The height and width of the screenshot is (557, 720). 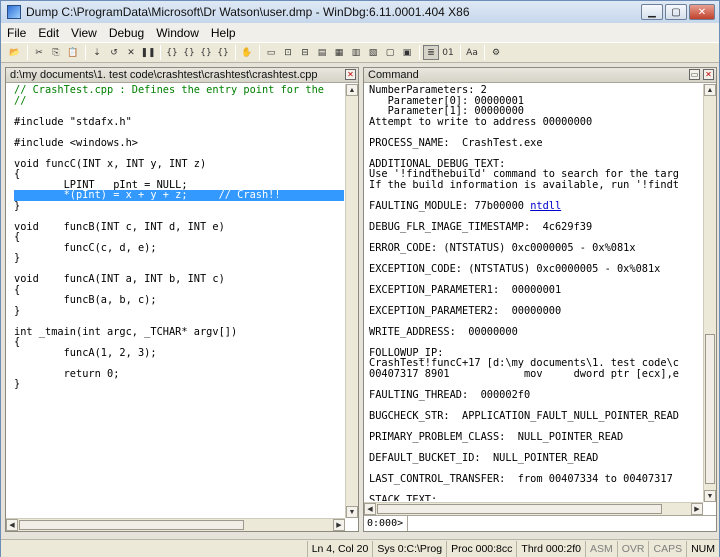 I want to click on step-out-icon: {}, so click(x=206, y=52).